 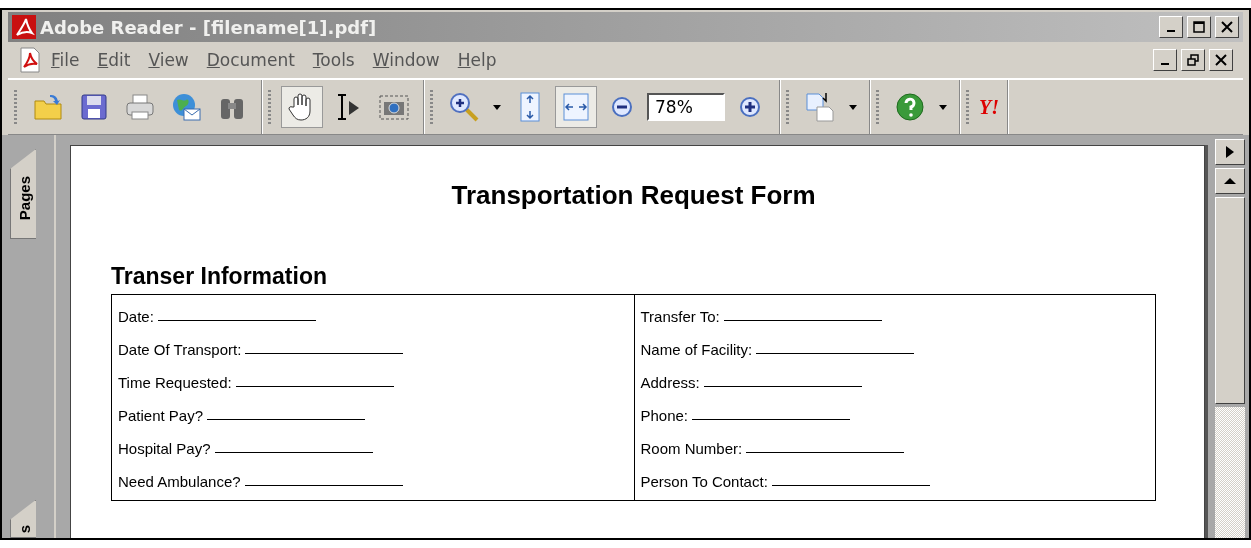 I want to click on field-label: Address:, so click(x=670, y=382).